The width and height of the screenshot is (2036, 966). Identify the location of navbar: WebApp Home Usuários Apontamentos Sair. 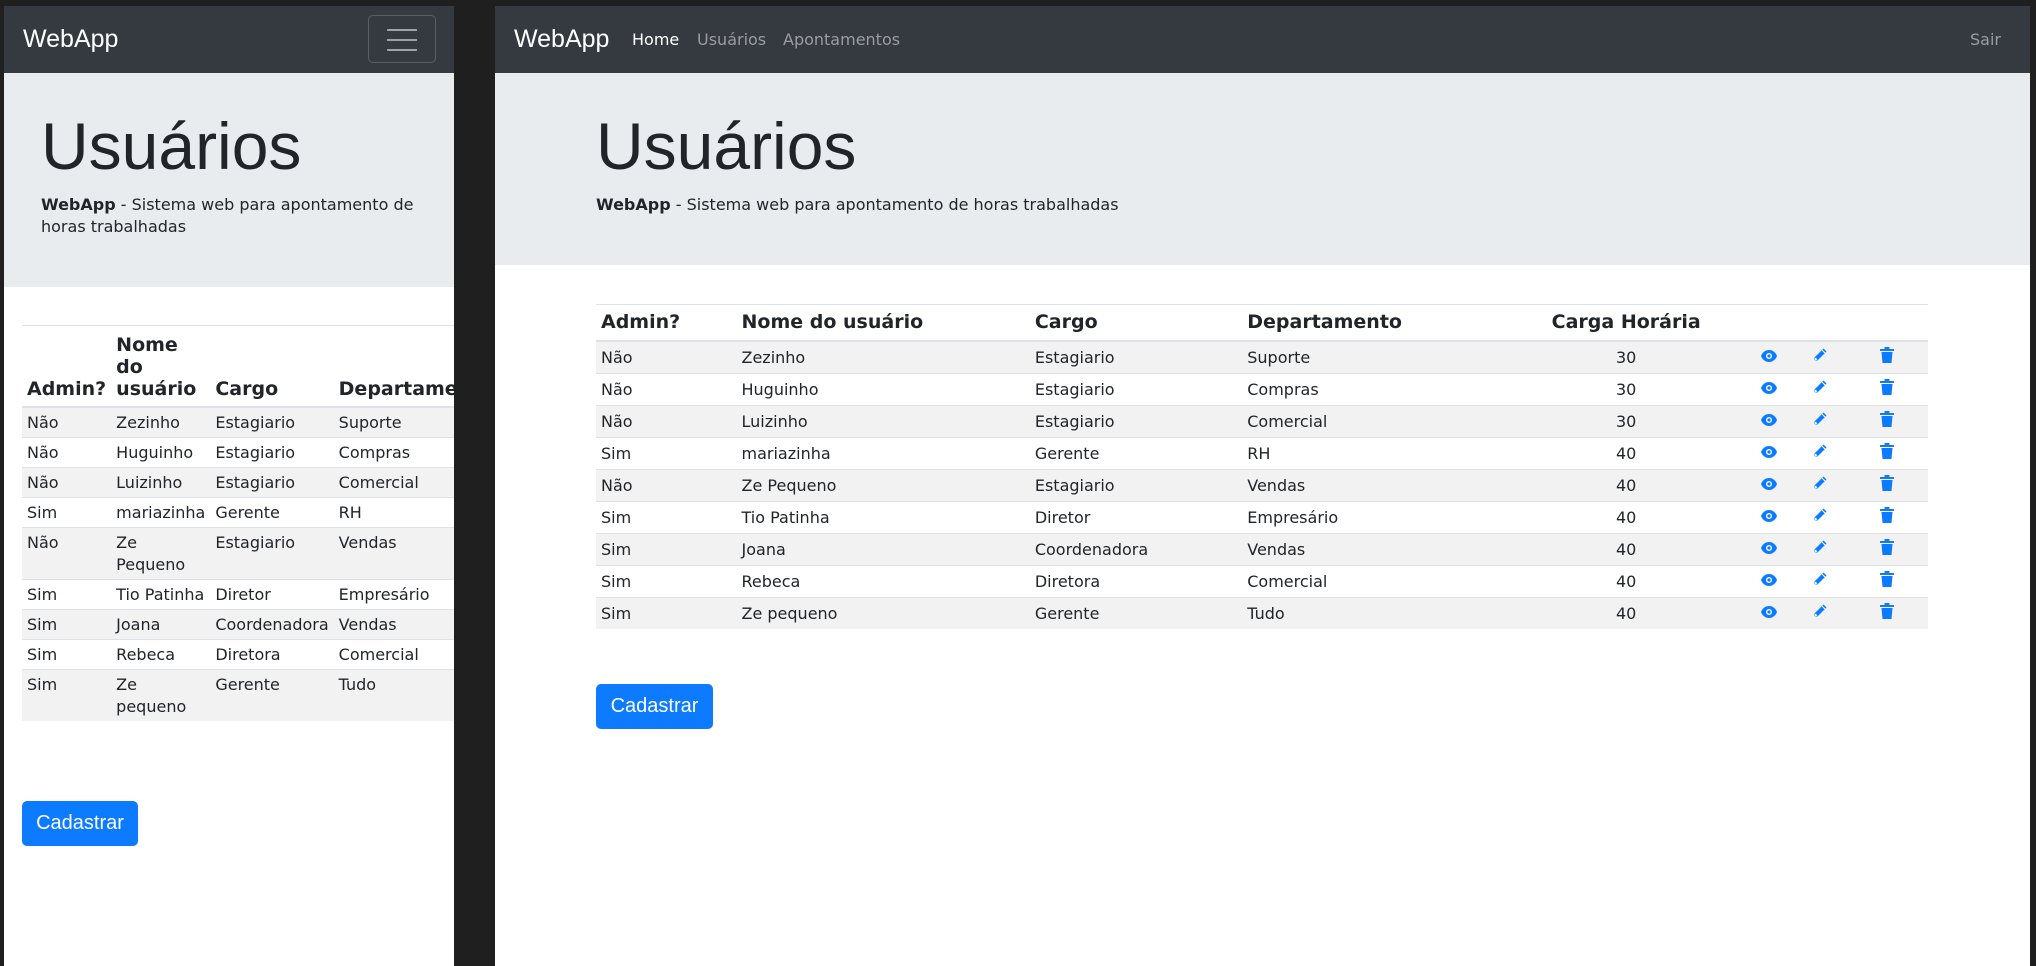
(1262, 39).